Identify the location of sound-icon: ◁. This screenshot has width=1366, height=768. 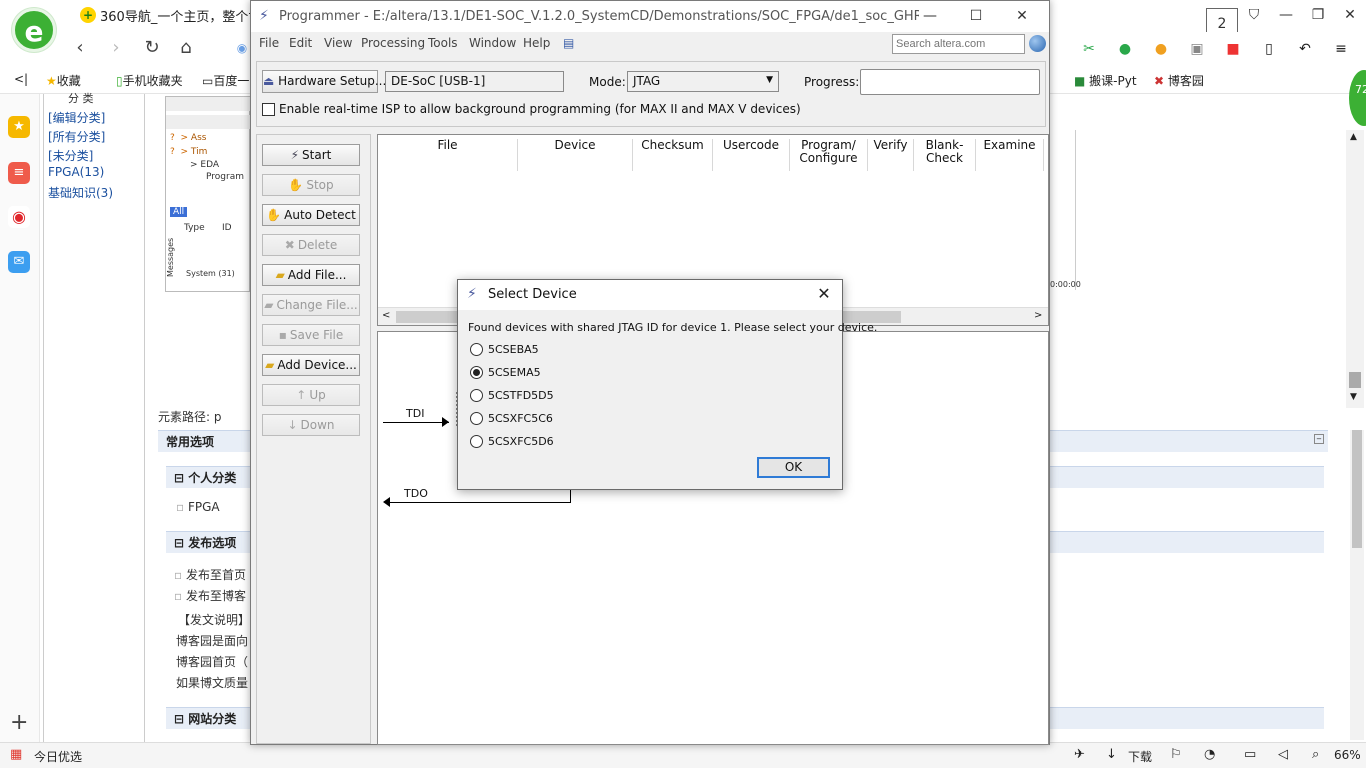
(1283, 754).